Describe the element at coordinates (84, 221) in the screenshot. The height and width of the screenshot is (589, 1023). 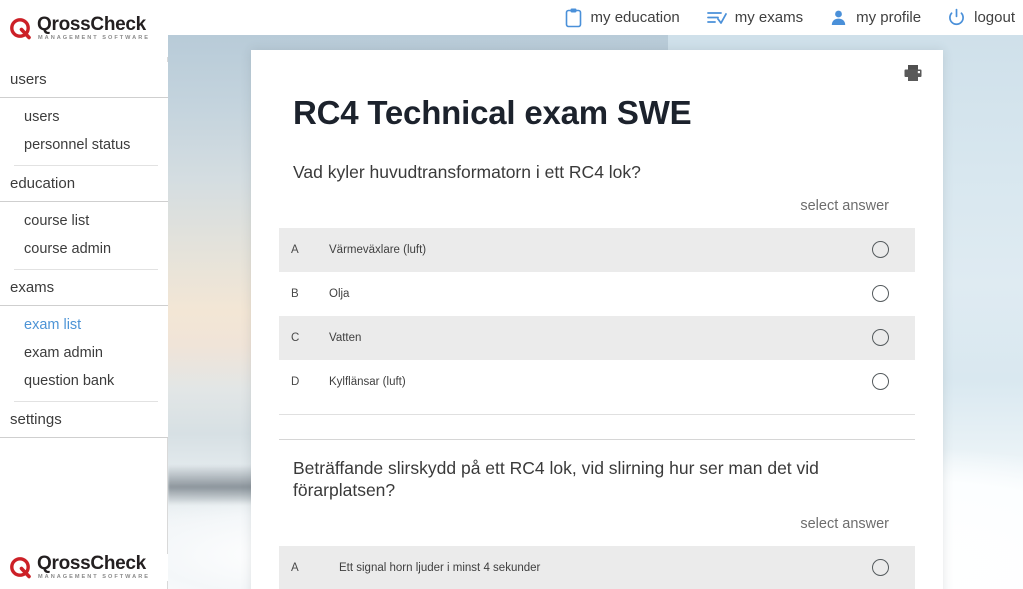
I see `sidebar-item-course-list: course list` at that location.